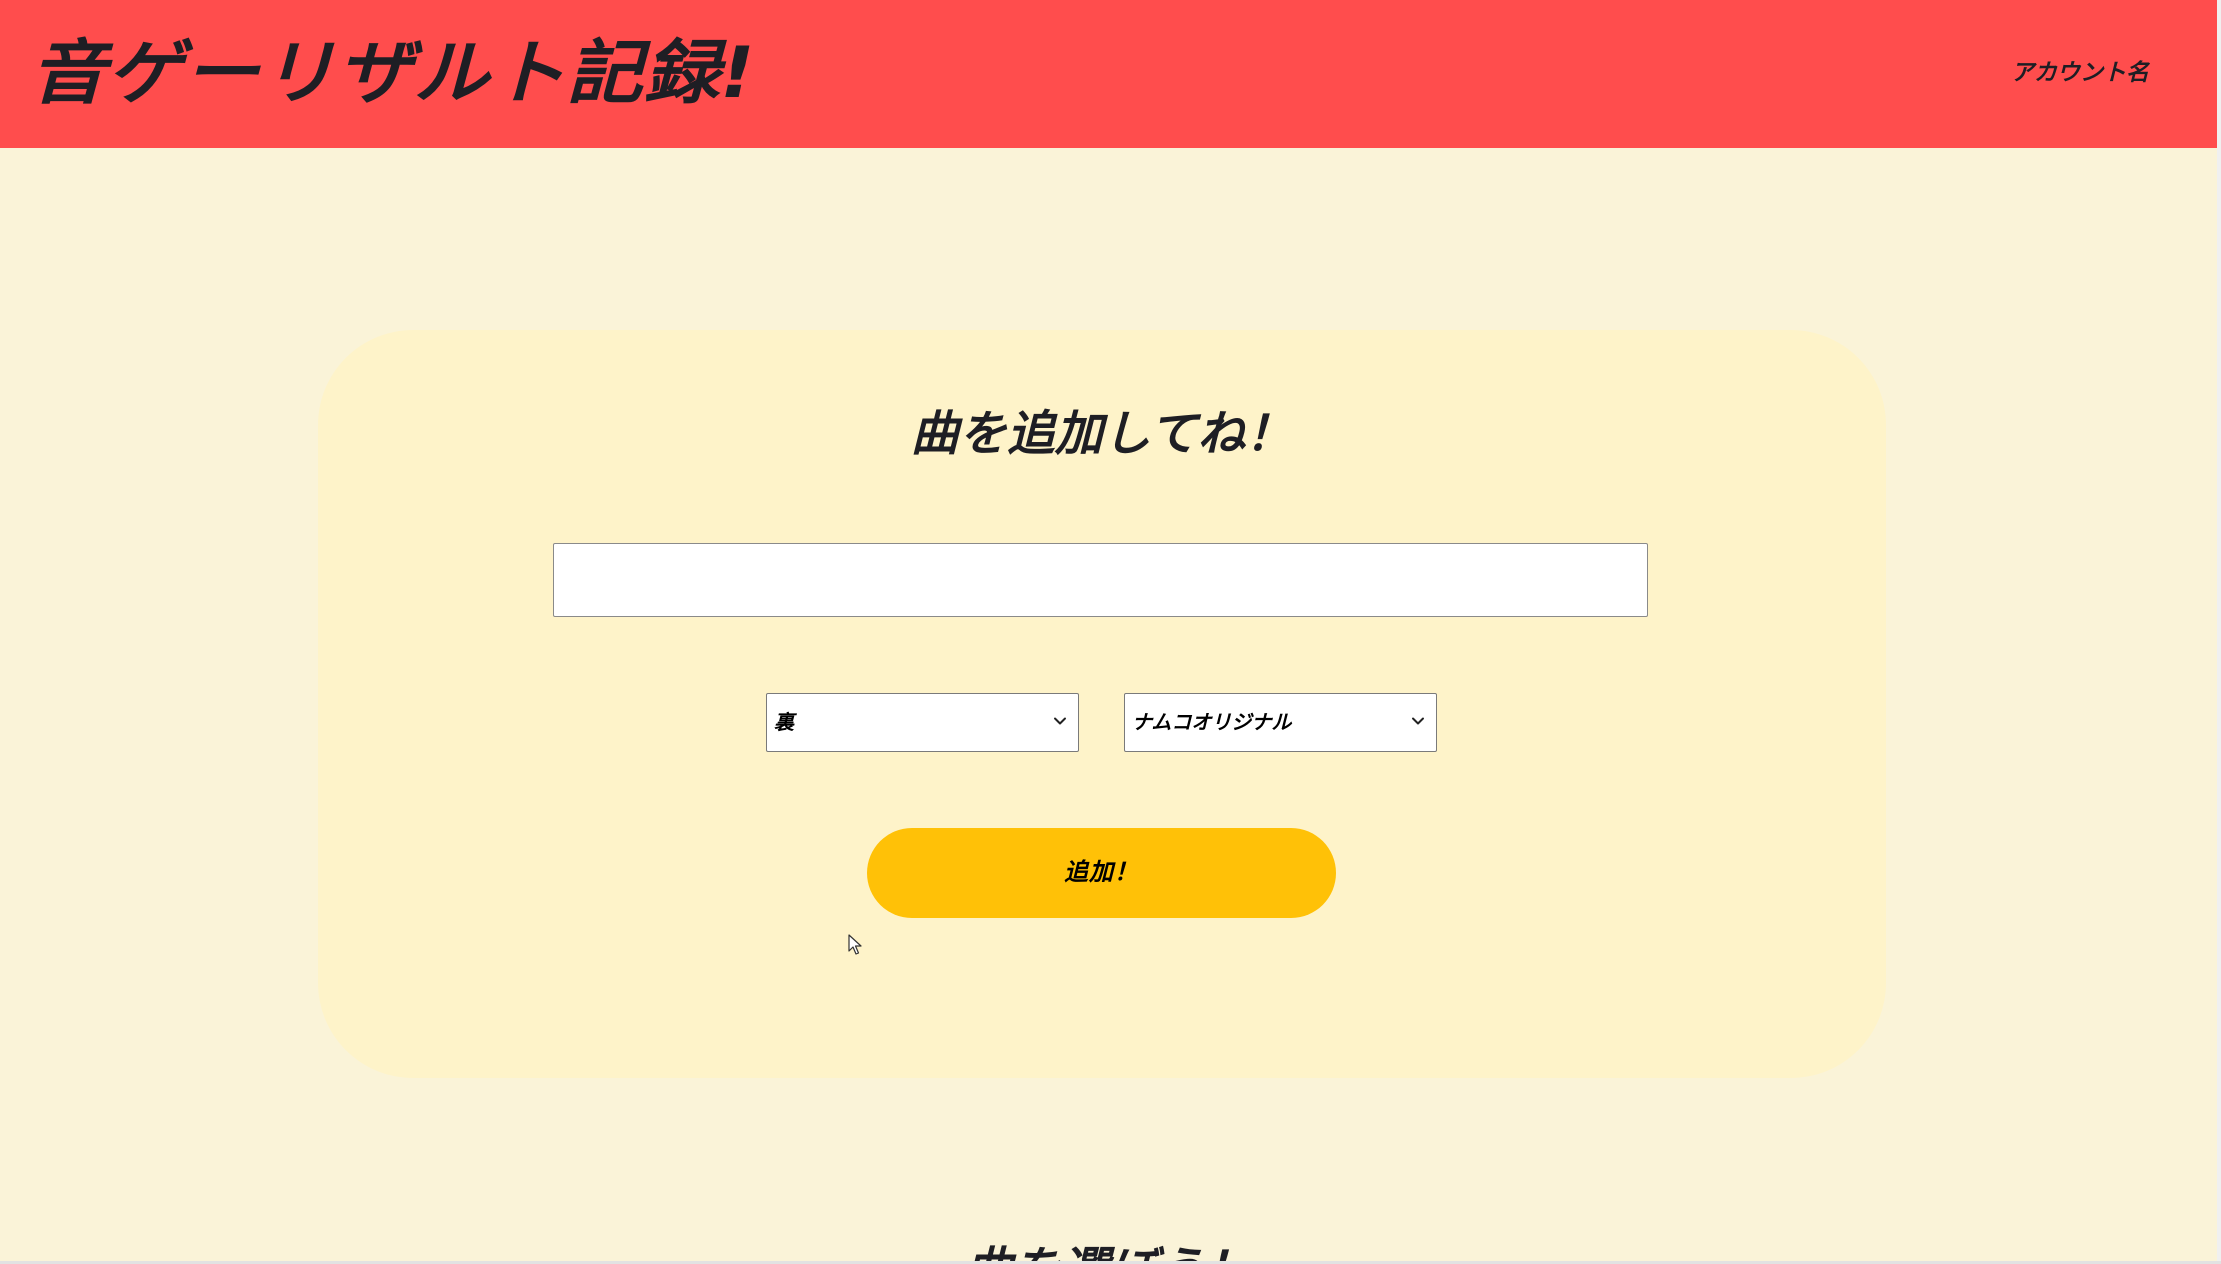 This screenshot has height=1264, width=2221. What do you see at coordinates (1108, 74) in the screenshot?
I see `site-header: 音ゲーリザルト記録! アカウント名` at bounding box center [1108, 74].